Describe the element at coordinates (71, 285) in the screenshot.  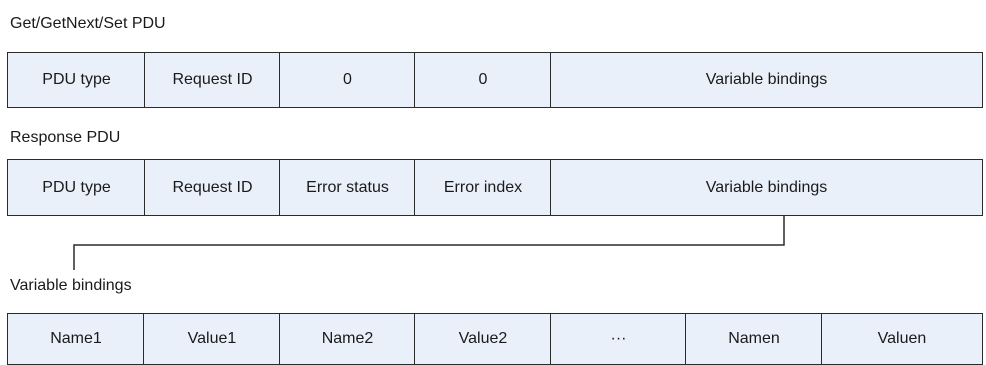
I see `variable-bindings-caption: Variable bindings` at that location.